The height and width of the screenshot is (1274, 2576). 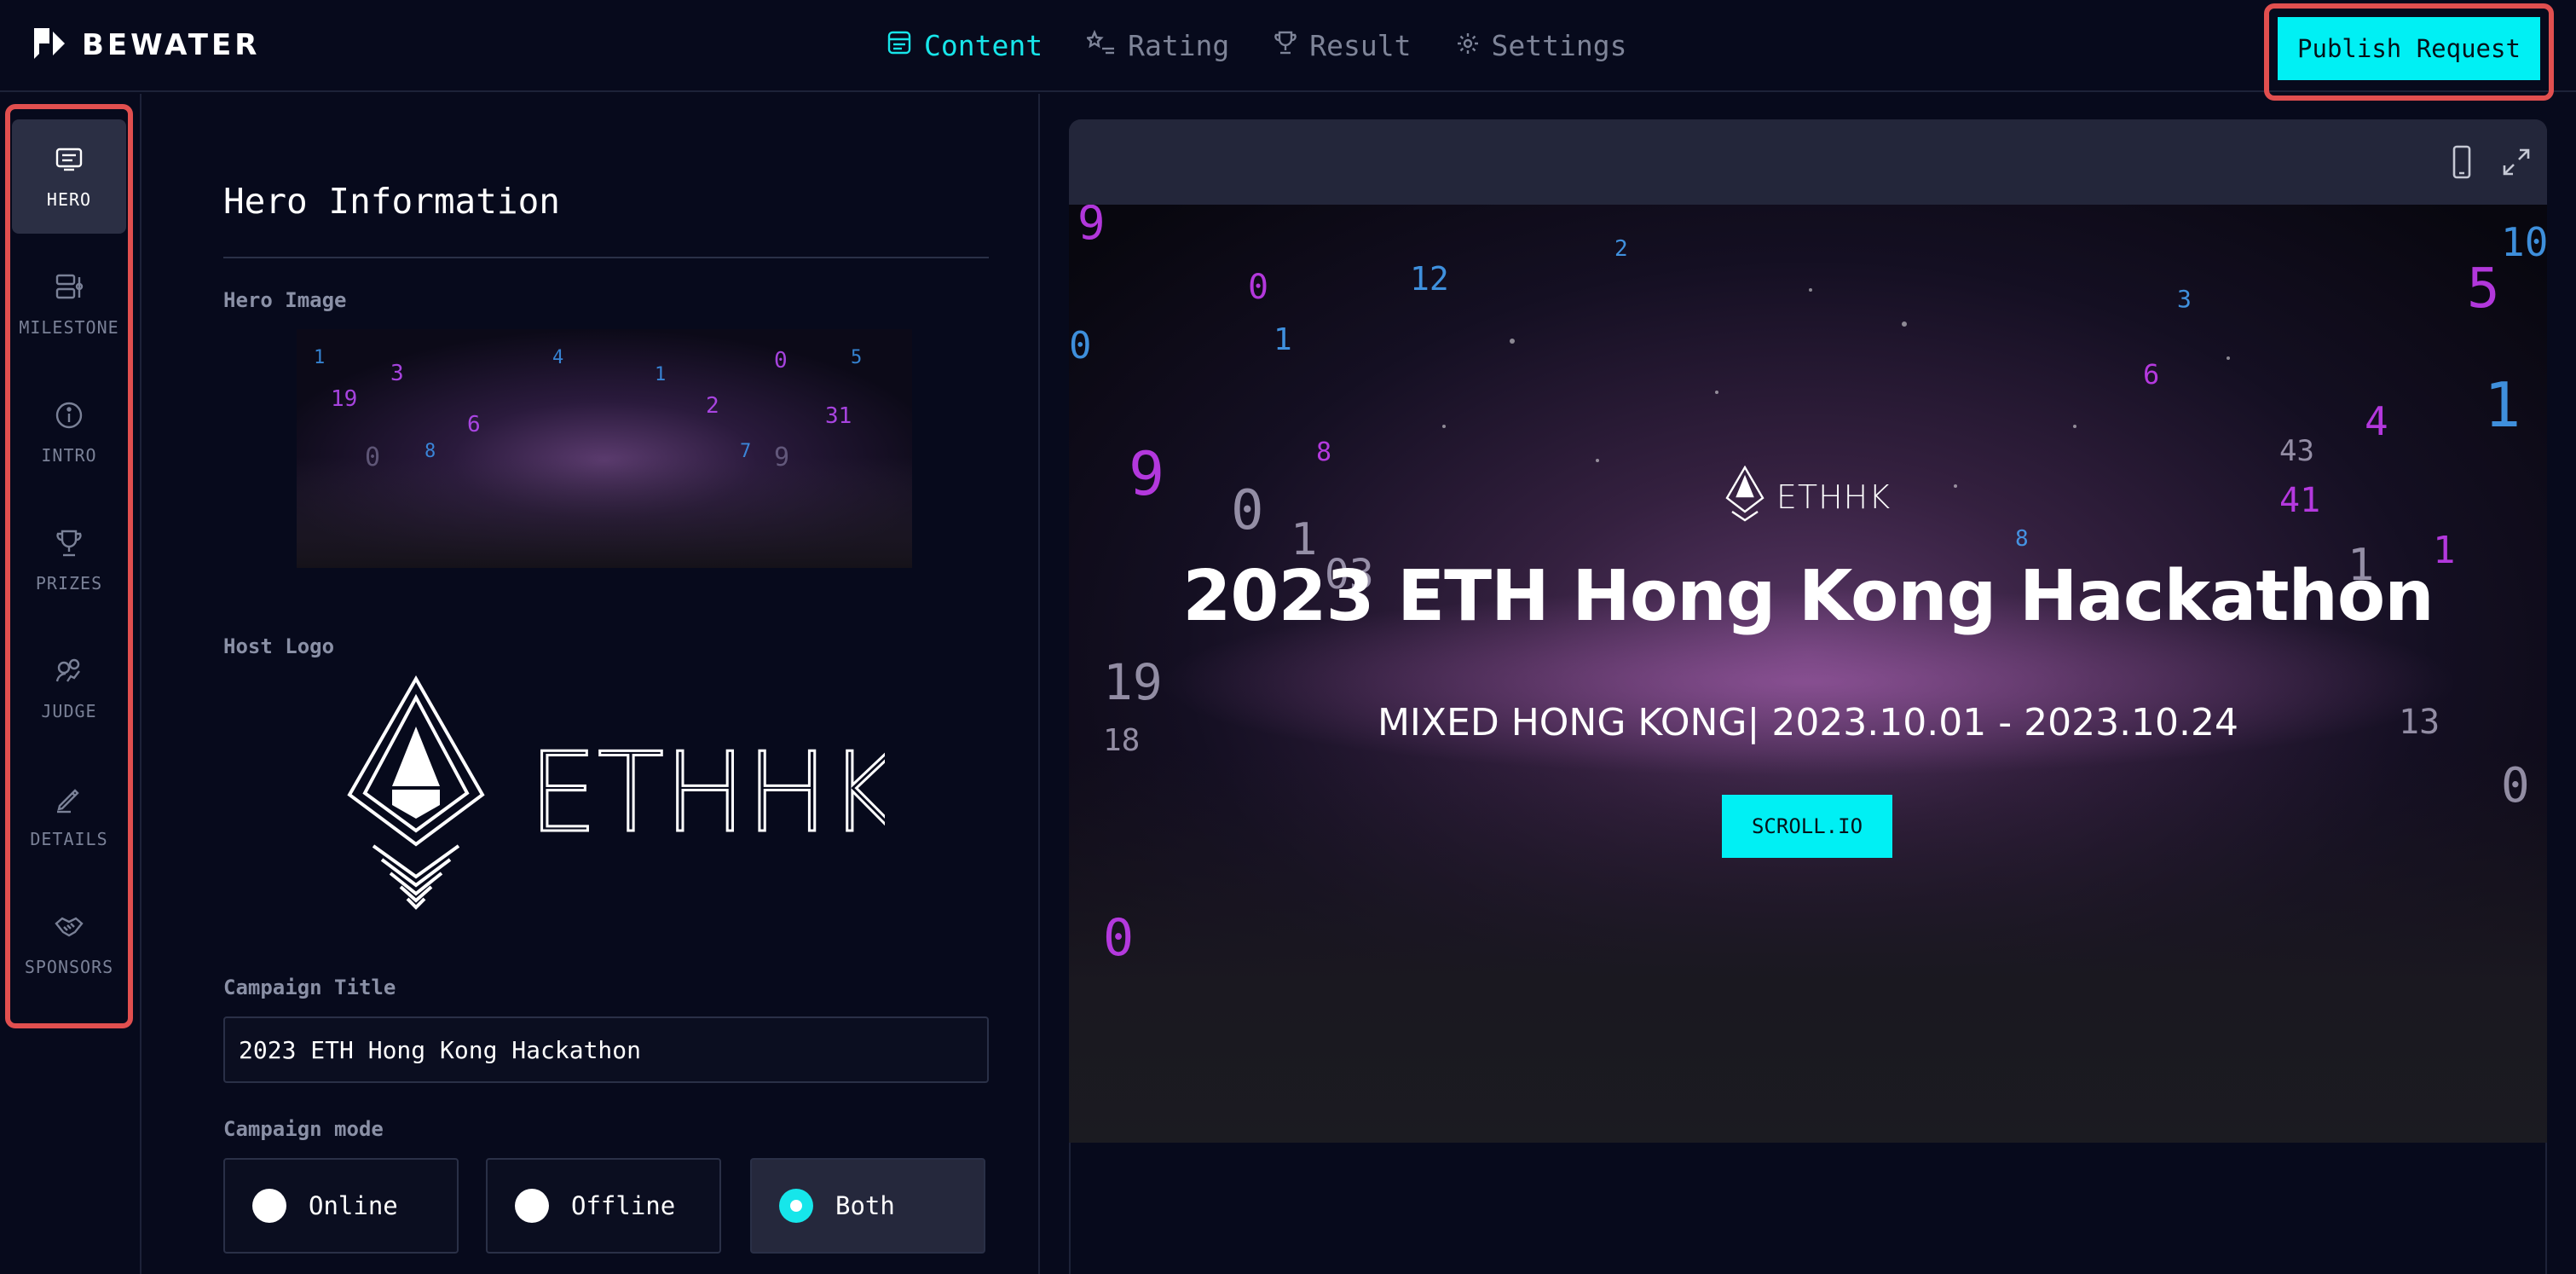 I want to click on sidebar-item-label: PRIZES, so click(x=69, y=583).